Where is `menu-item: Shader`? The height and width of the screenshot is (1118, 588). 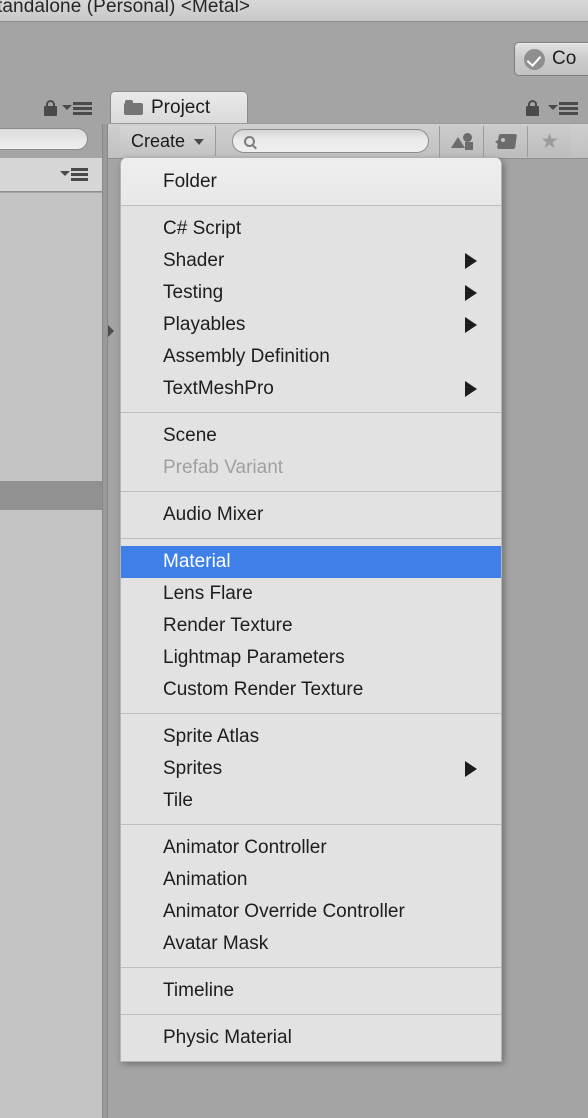
menu-item: Shader is located at coordinates (311, 261).